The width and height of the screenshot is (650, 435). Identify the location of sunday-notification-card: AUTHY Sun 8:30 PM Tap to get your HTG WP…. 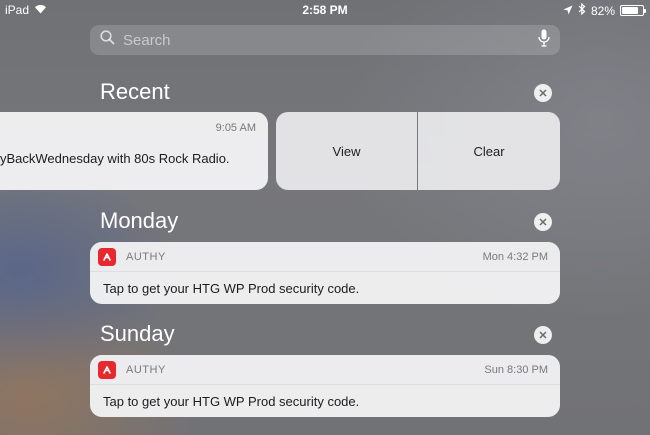
(325, 386).